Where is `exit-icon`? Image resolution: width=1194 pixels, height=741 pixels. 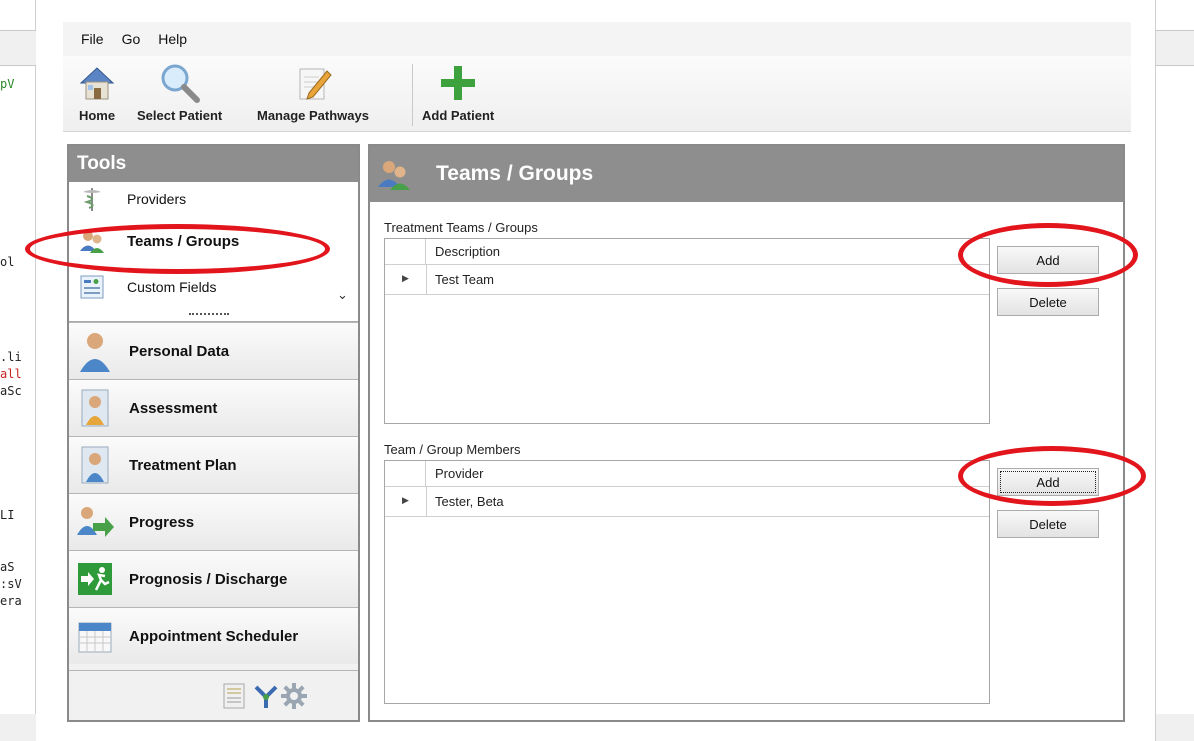 exit-icon is located at coordinates (95, 579).